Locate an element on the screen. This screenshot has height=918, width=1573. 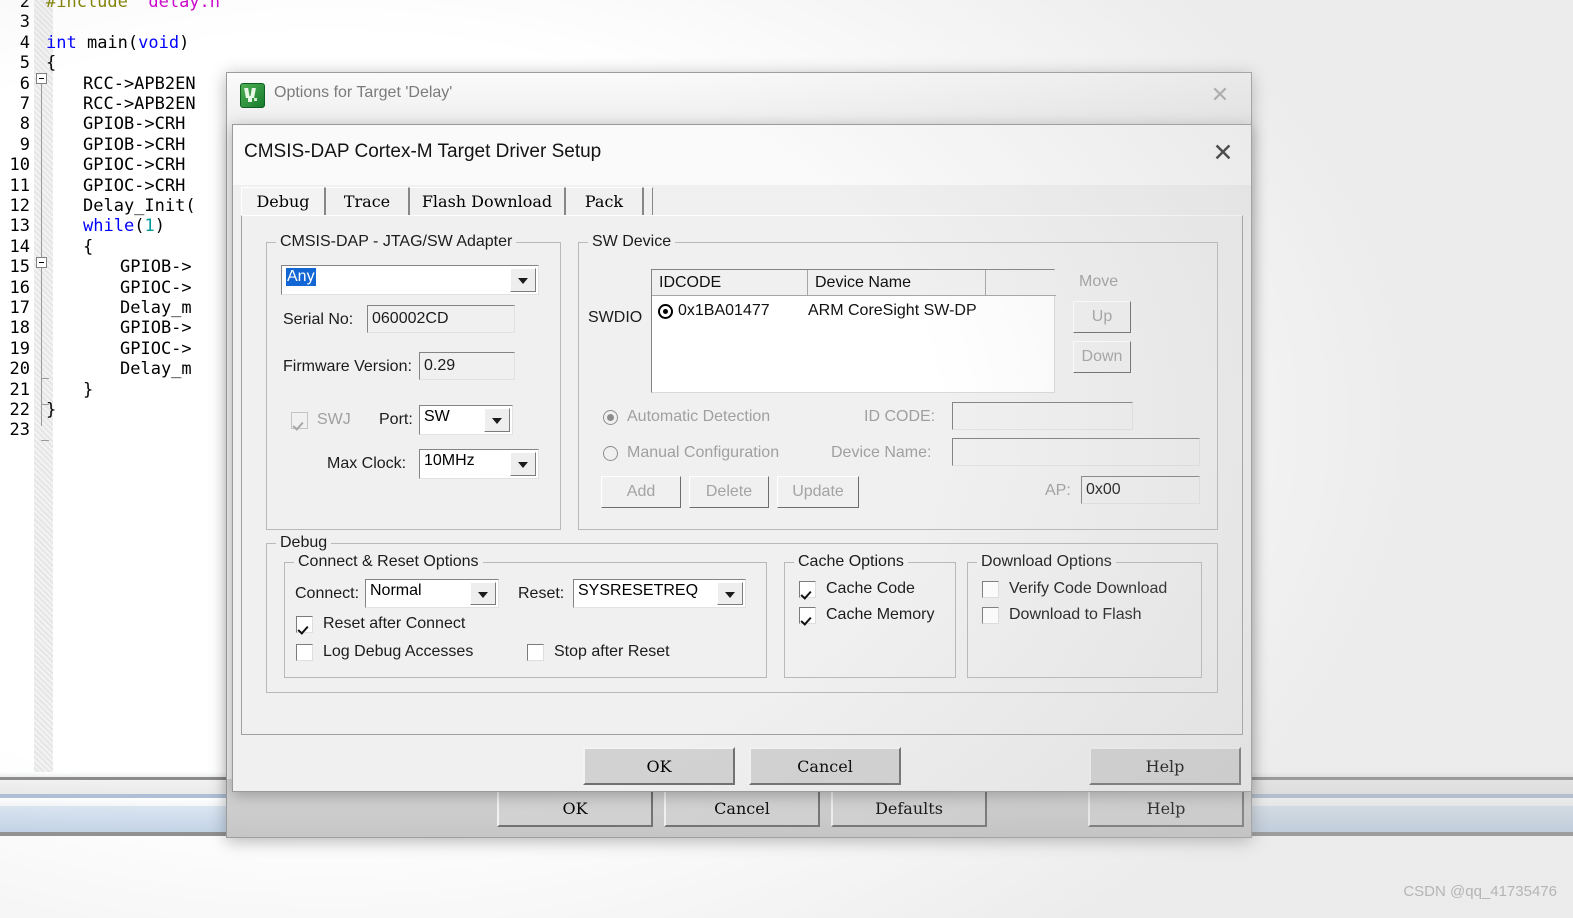
delete-button: Delete is located at coordinates (729, 492).